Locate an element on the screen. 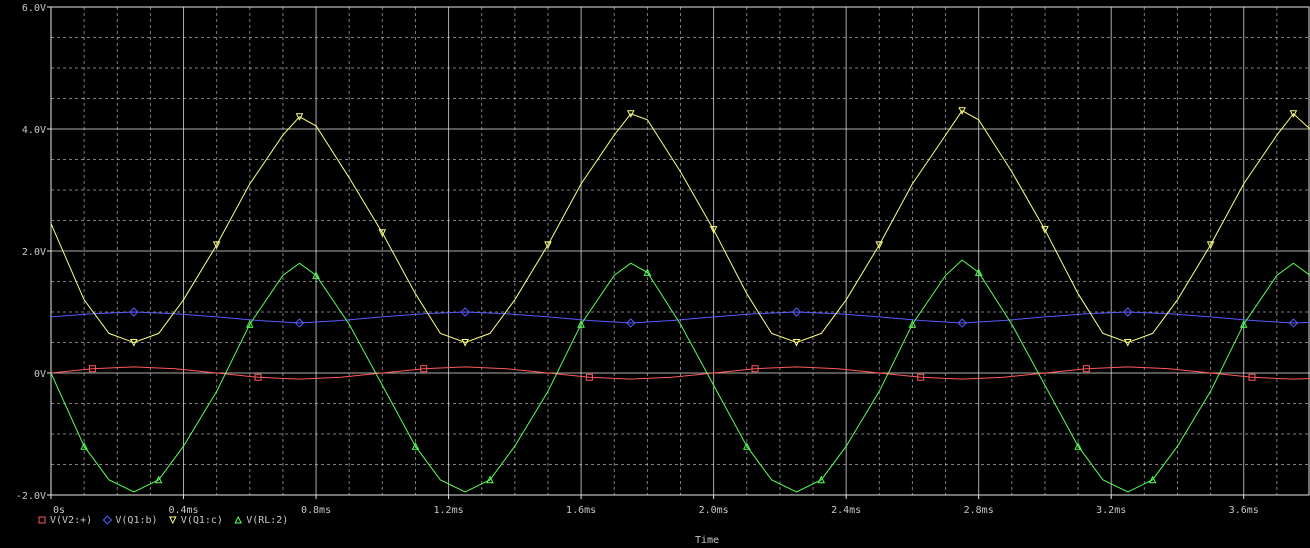 This screenshot has height=548, width=1310. x-tick-label: 2.0ms is located at coordinates (714, 510).